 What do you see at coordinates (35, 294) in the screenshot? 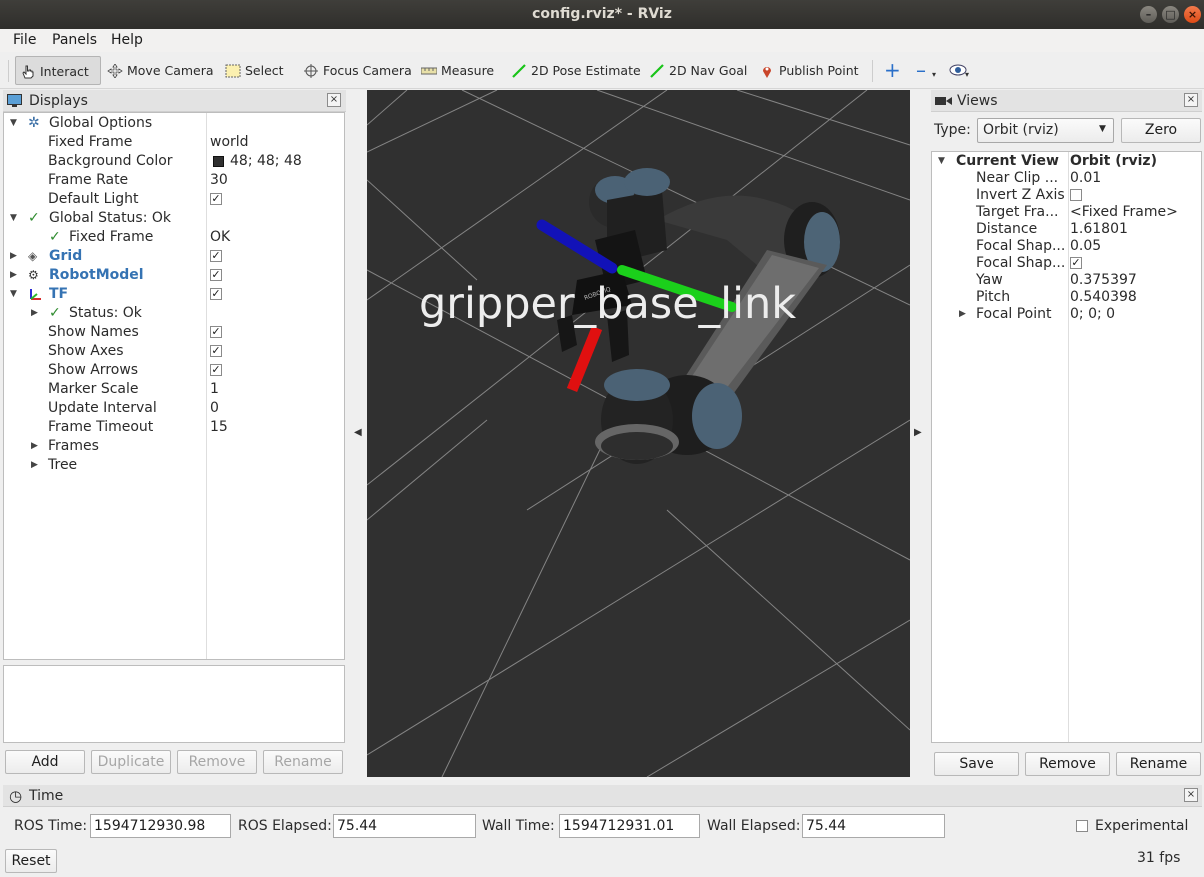
I see `axes-icon` at bounding box center [35, 294].